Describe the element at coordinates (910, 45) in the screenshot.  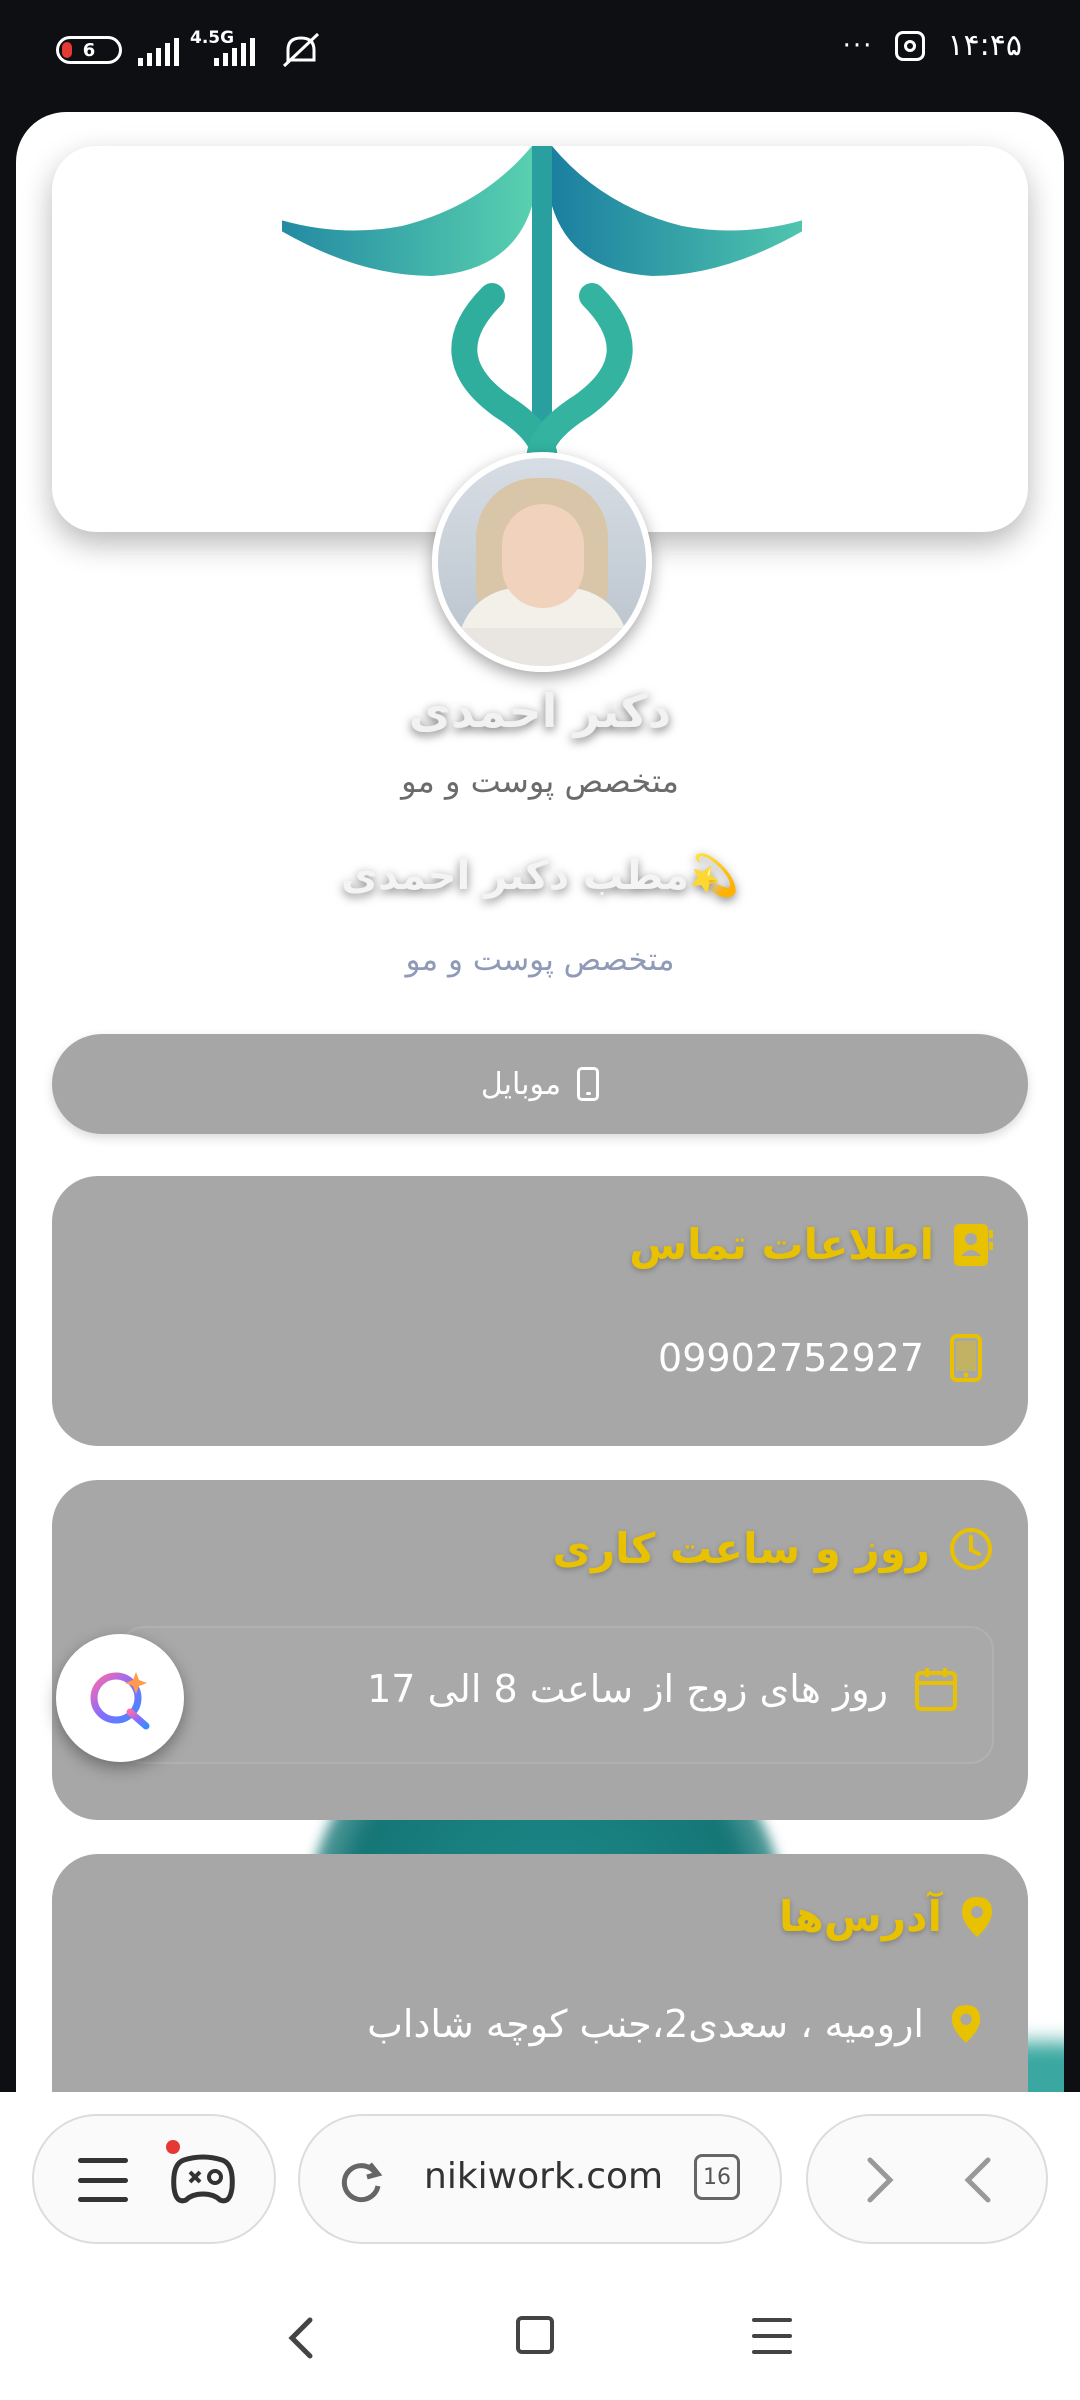
I see `instagram-icon` at that location.